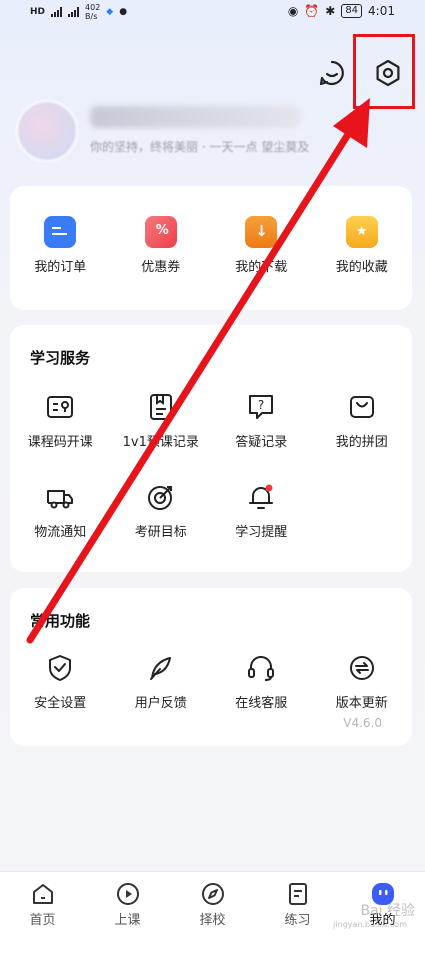 This screenshot has width=425, height=956. Describe the element at coordinates (160, 703) in the screenshot. I see `user-feedback-label: 用户反馈` at that location.